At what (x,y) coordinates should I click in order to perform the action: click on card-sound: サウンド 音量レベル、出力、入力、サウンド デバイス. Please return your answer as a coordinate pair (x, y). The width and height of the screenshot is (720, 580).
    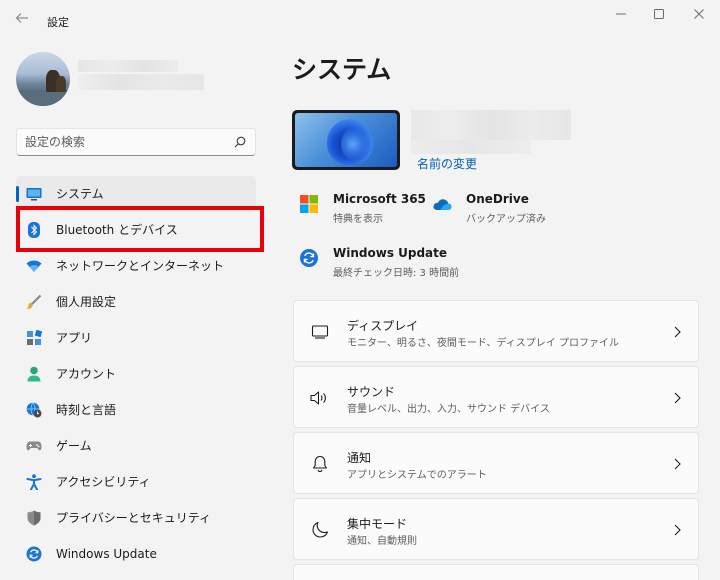
    Looking at the image, I should click on (496, 397).